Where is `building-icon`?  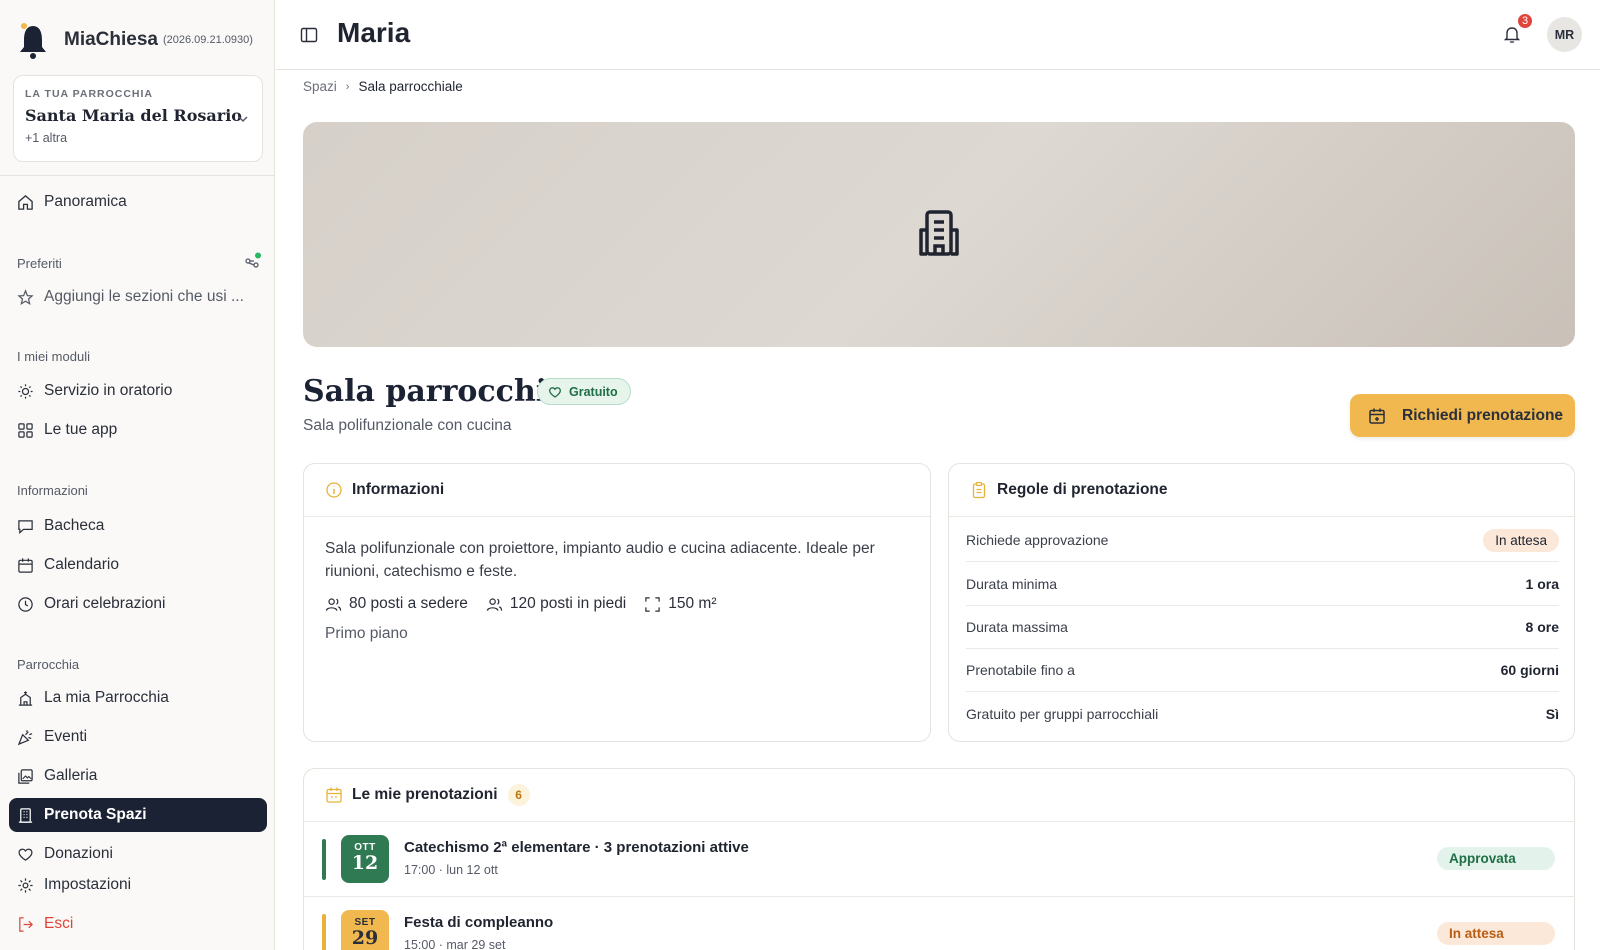 building-icon is located at coordinates (25, 815).